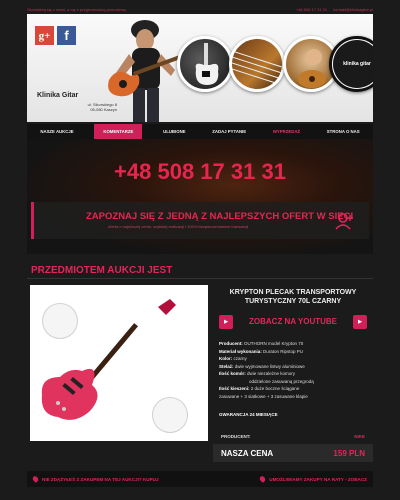 The height and width of the screenshot is (500, 400). I want to click on youtube-label: ZOBACZ NA YOUTUBE, so click(293, 321).